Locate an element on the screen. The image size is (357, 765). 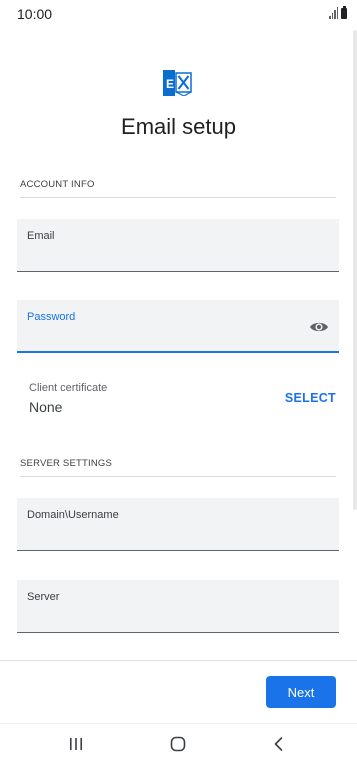
home-icon is located at coordinates (178, 744).